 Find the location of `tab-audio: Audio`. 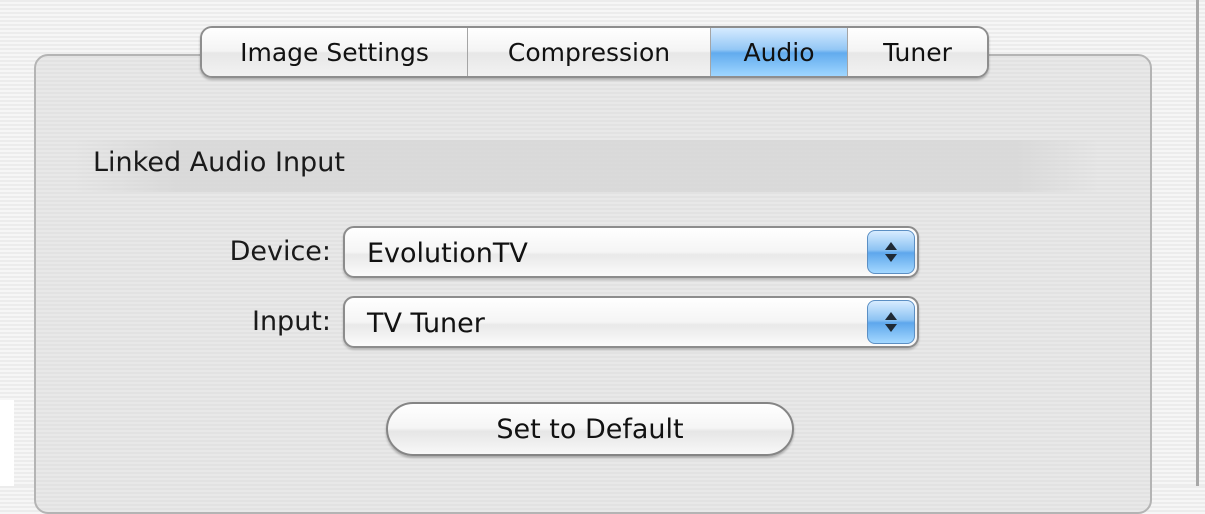

tab-audio: Audio is located at coordinates (779, 52).